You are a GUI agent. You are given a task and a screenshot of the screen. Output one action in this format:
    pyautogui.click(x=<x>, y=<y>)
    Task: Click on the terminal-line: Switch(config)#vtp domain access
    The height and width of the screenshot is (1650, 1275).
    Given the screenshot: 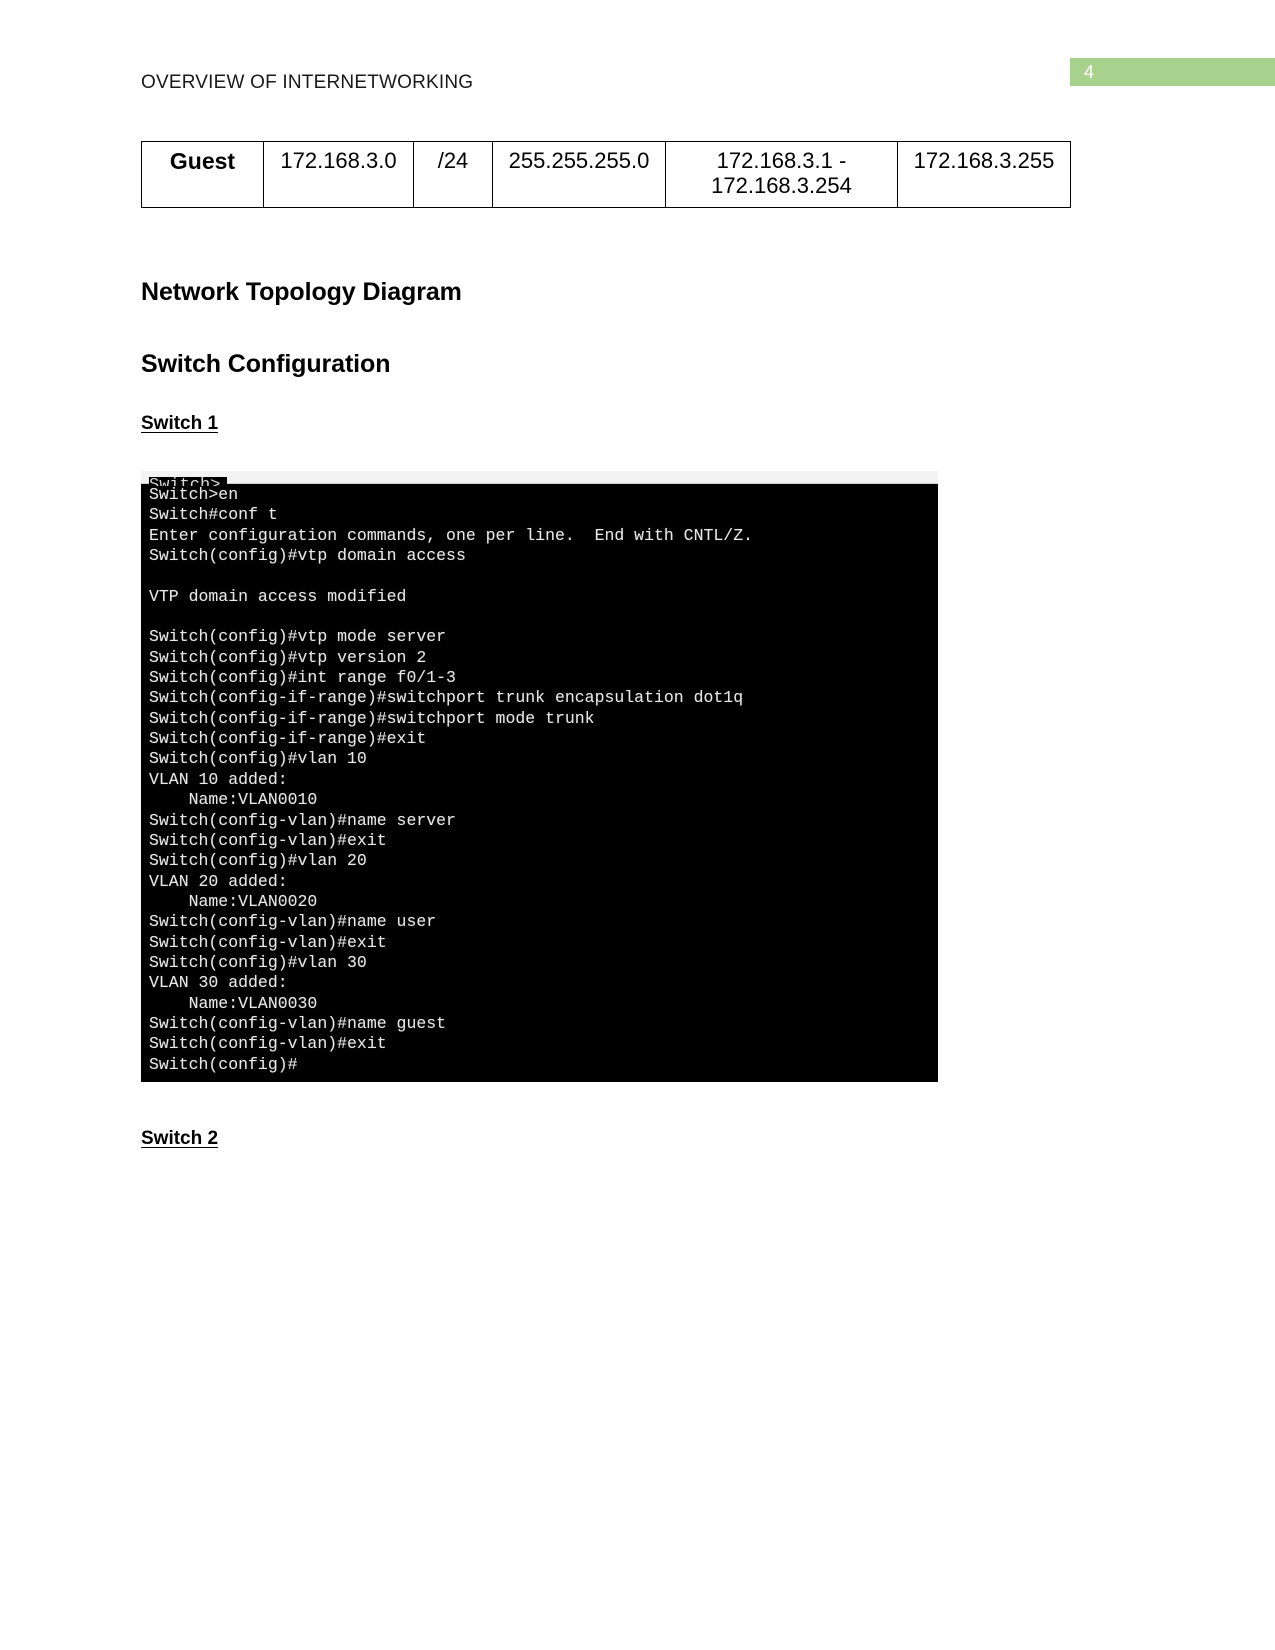 What is the action you would take?
    pyautogui.click(x=307, y=556)
    